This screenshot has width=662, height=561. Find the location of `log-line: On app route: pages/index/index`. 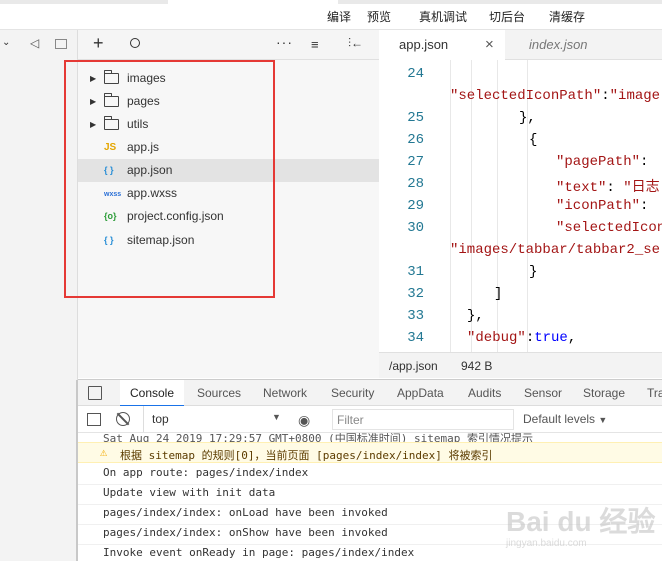

log-line: On app route: pages/index/index is located at coordinates (206, 472).